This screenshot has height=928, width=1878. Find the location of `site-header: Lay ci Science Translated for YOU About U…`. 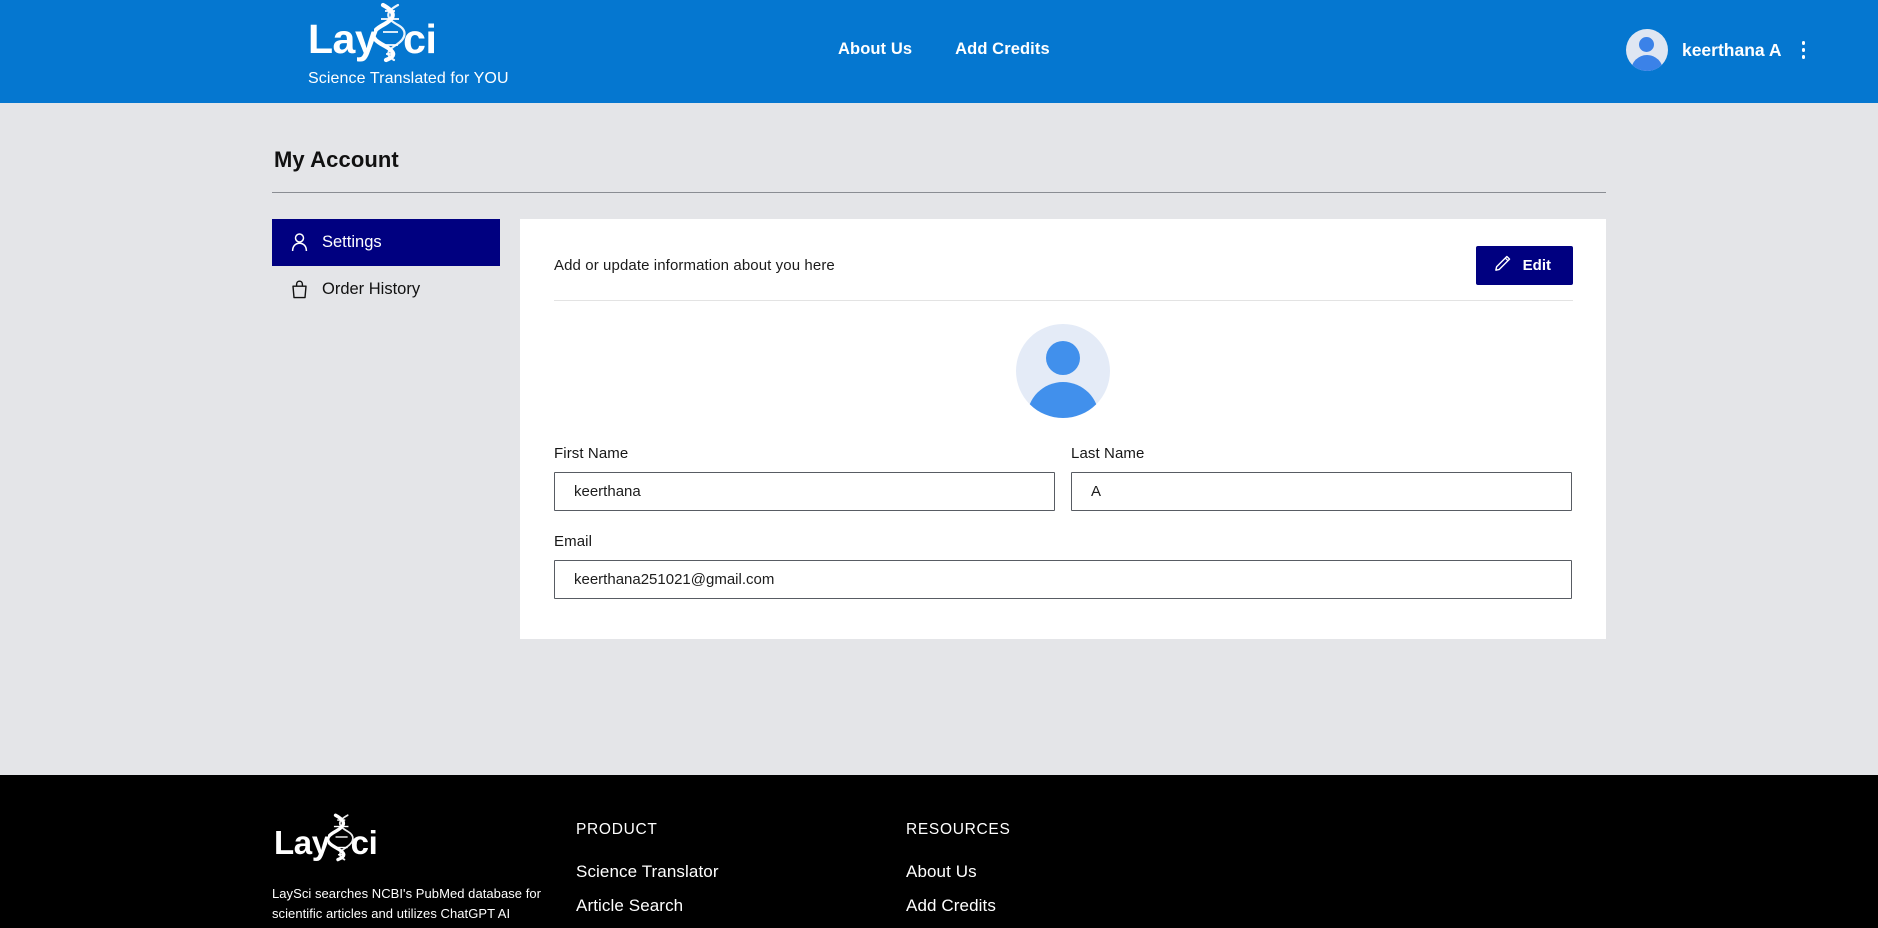

site-header: Lay ci Science Translated for YOU About U… is located at coordinates (939, 51).